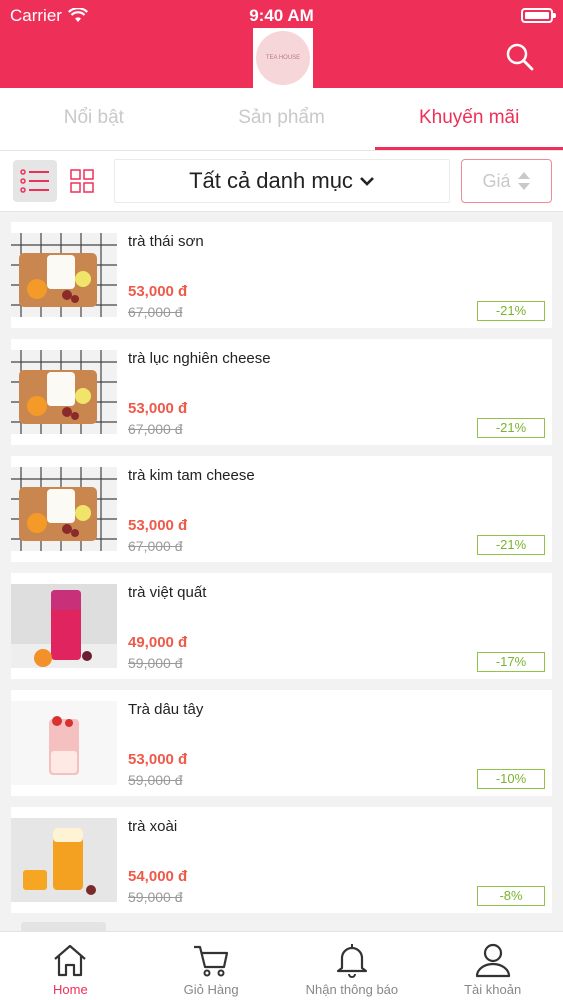 The width and height of the screenshot is (563, 1000). I want to click on bottom-nav: Home Giỏ Hàng Nhận thông báo Tài khoản, so click(281, 965).